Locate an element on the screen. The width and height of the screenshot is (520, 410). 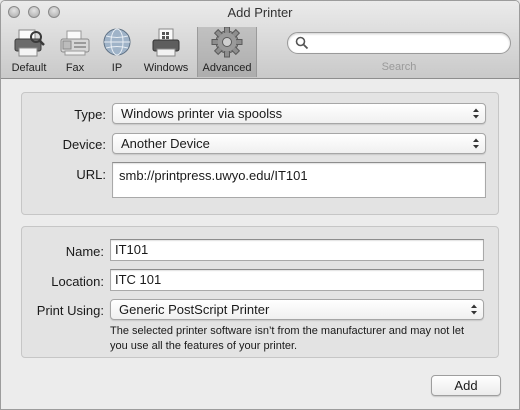
search-input is located at coordinates (399, 43).